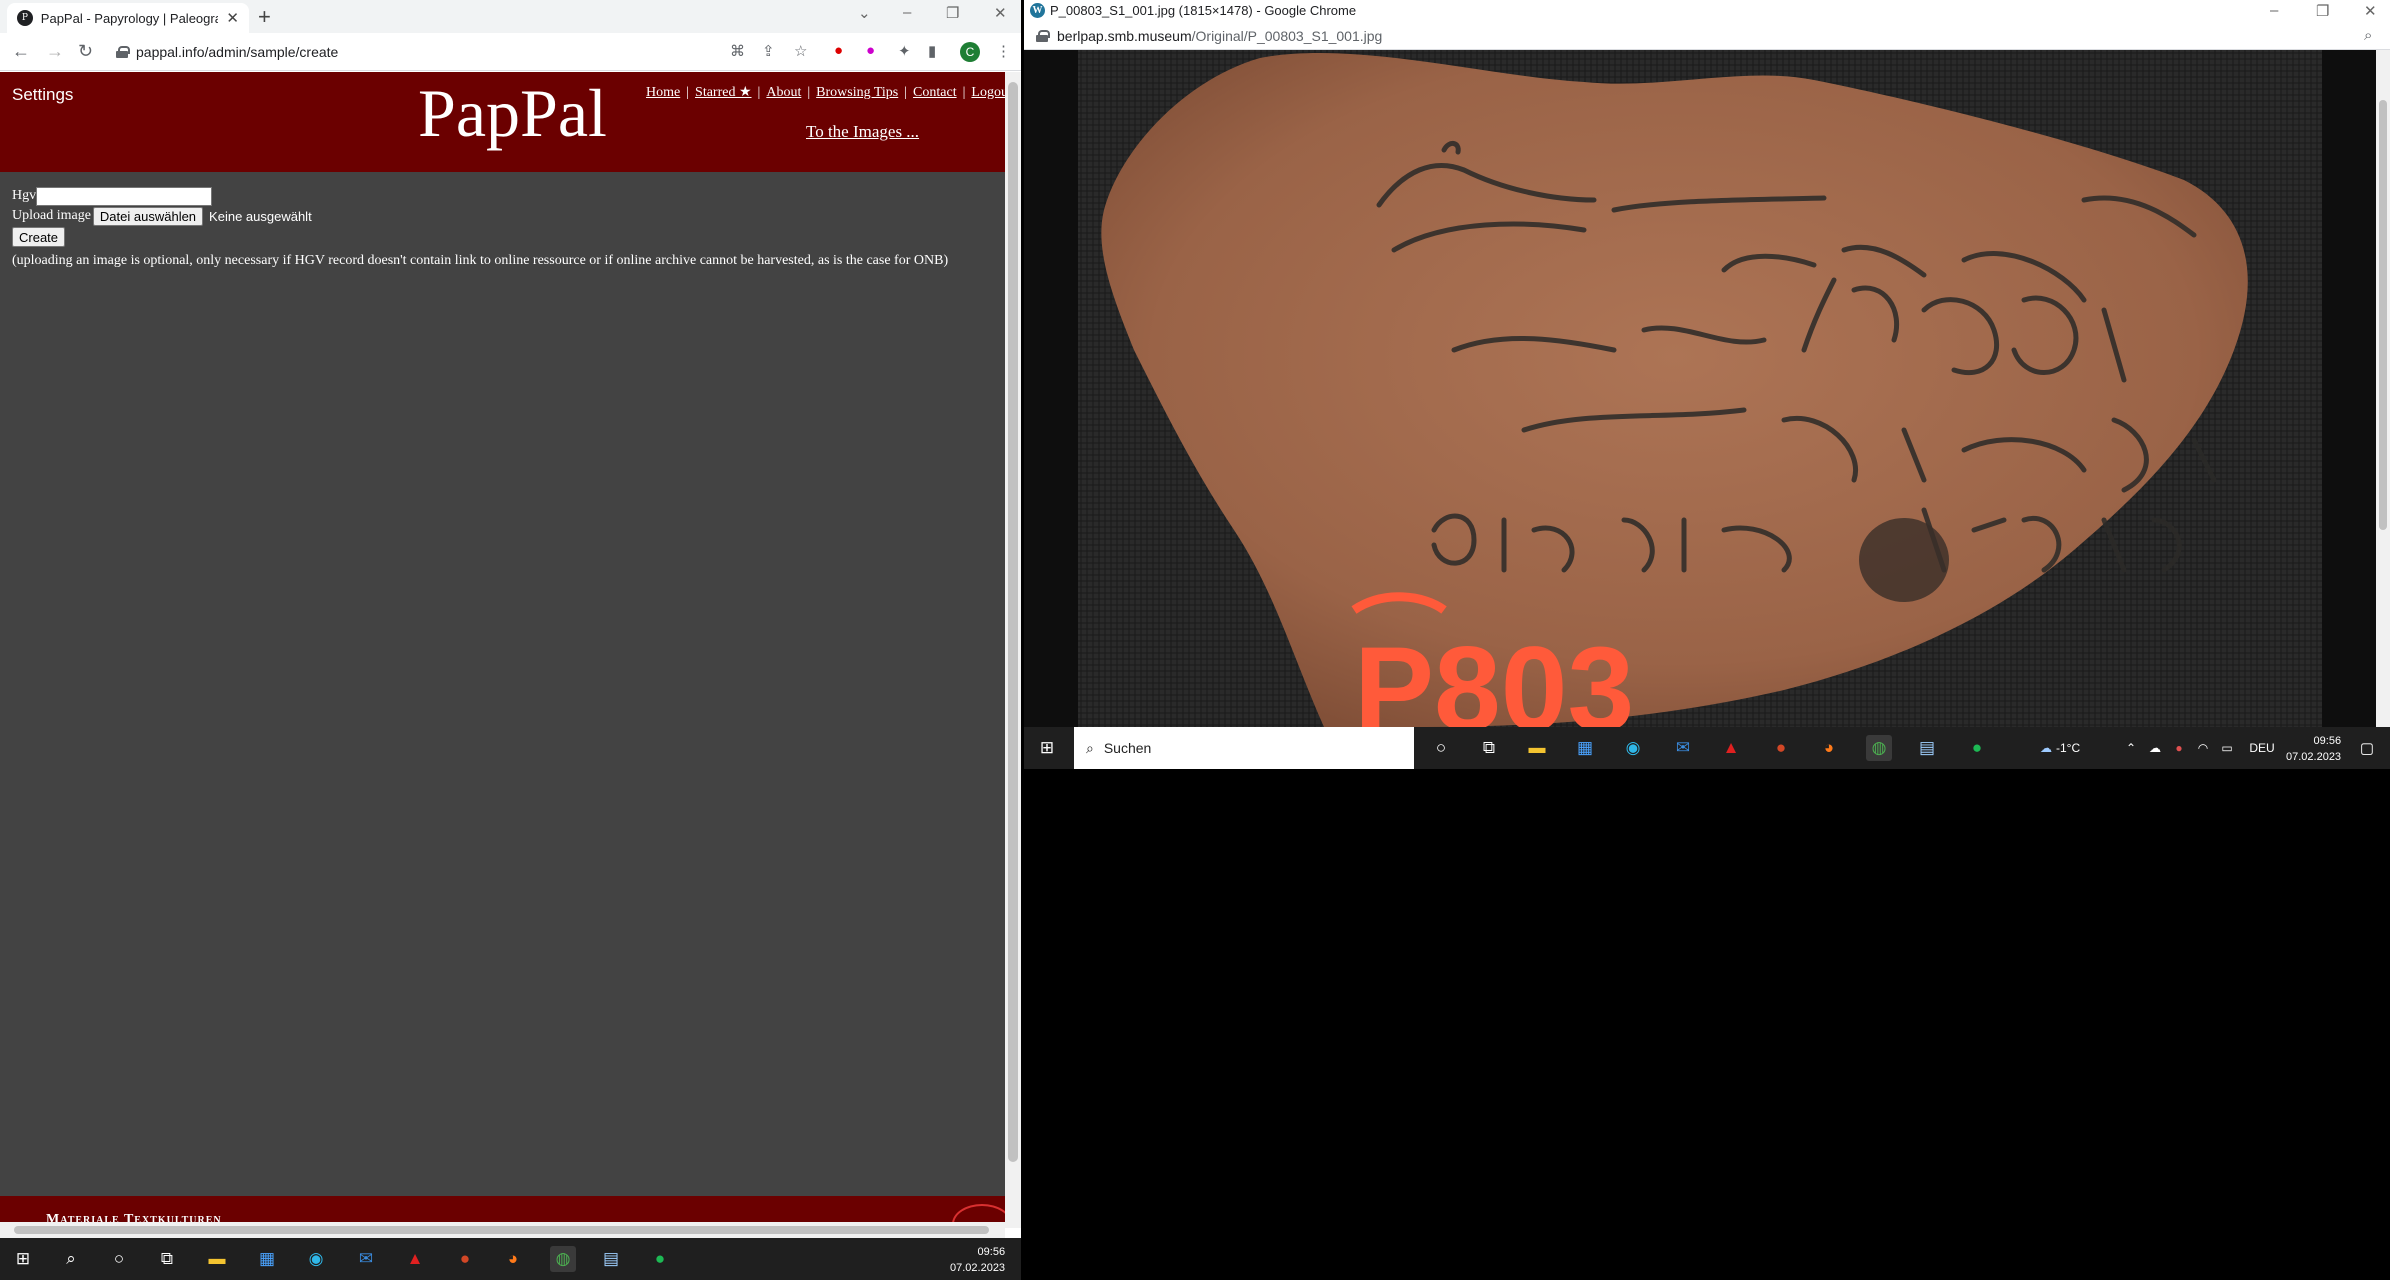 The width and height of the screenshot is (2390, 1280). What do you see at coordinates (2313, 749) in the screenshot?
I see `right-taskbar-clock: 09:56 07.02.2023` at bounding box center [2313, 749].